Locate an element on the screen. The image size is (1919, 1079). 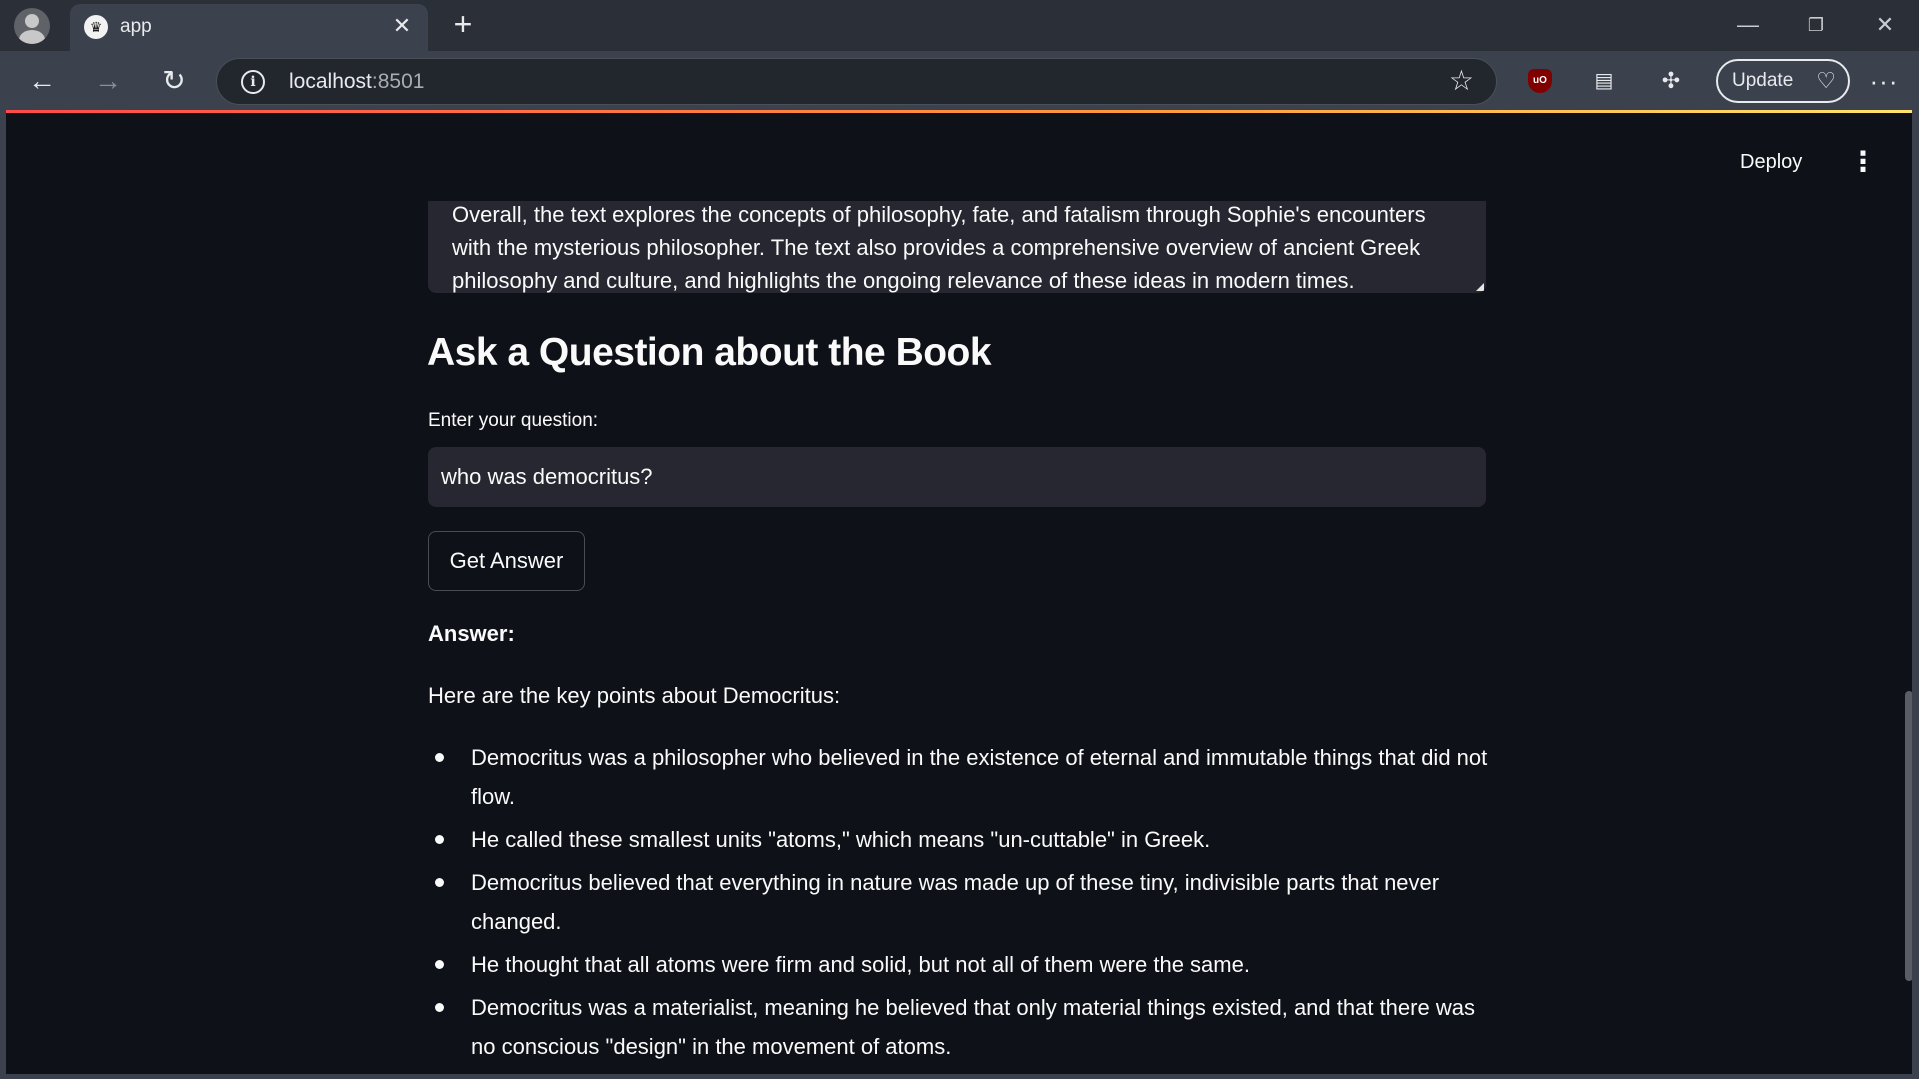
tab-strip: ♛ app ✕ + — ❐ ✕ is located at coordinates (959, 25).